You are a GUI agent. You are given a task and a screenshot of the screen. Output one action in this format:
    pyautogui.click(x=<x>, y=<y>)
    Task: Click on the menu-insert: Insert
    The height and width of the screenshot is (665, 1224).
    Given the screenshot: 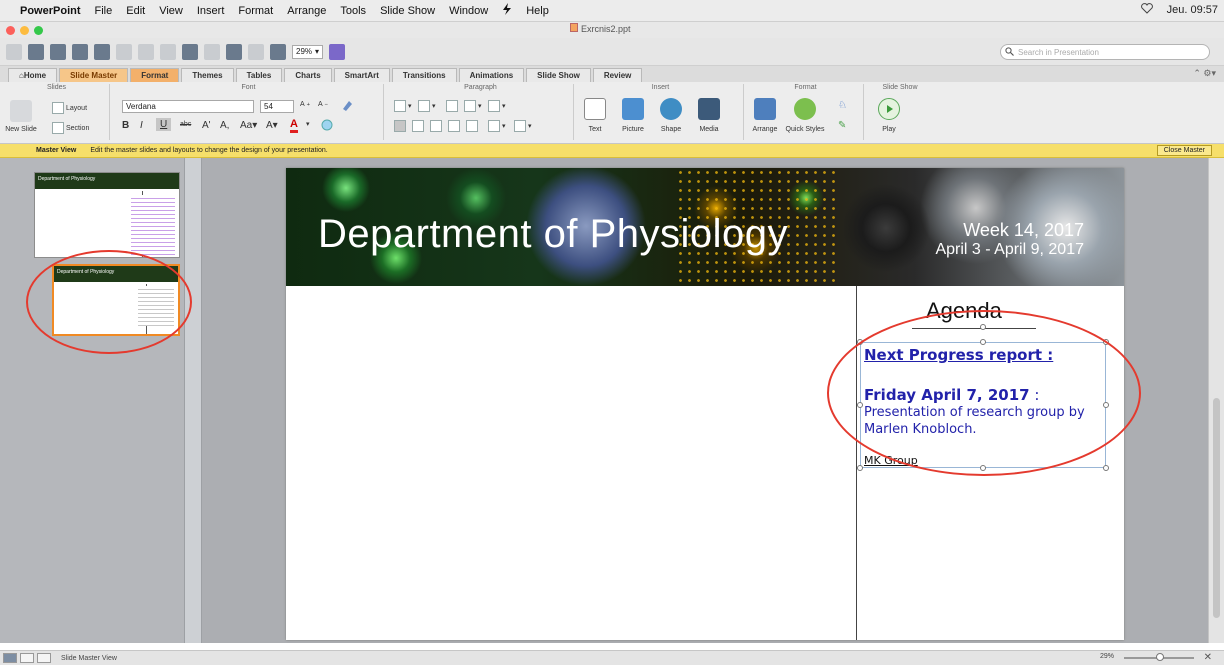 What is the action you would take?
    pyautogui.click(x=211, y=11)
    